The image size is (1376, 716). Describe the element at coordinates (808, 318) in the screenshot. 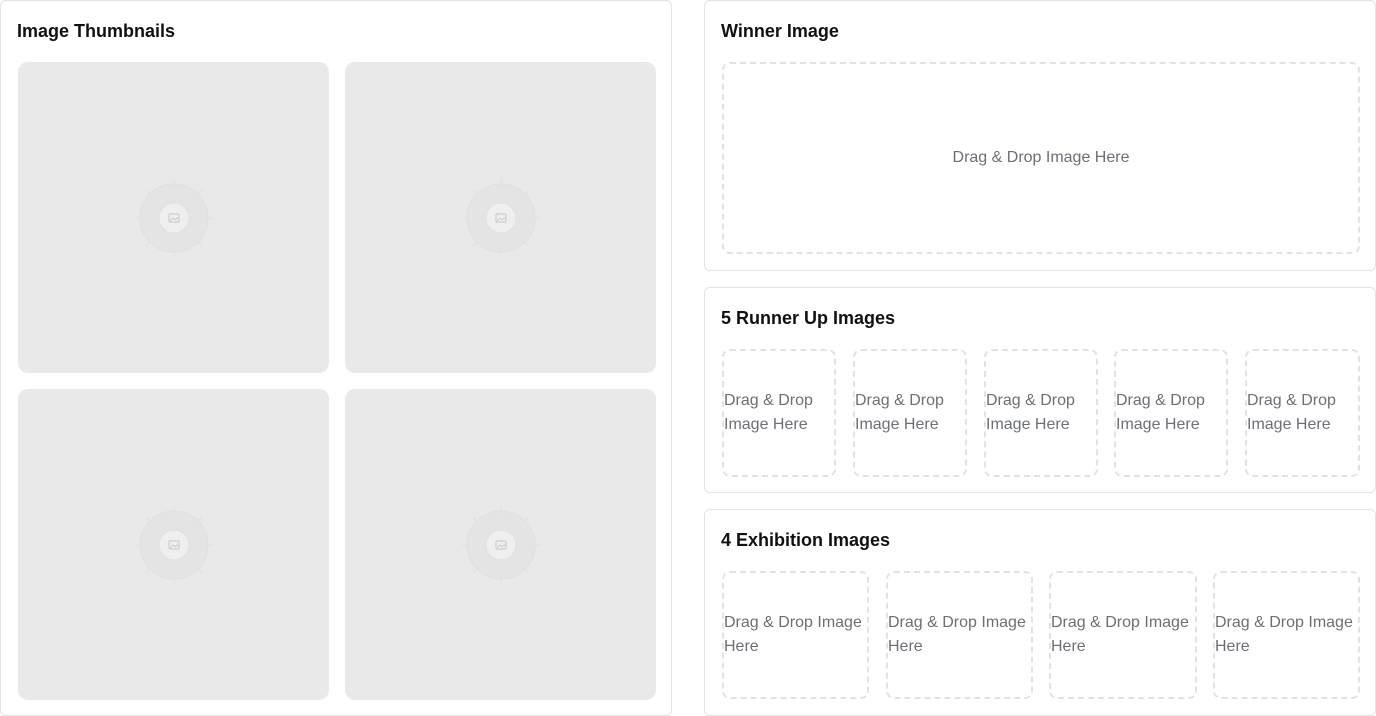

I see `runner-up-title: 5 Runner Up Images` at that location.